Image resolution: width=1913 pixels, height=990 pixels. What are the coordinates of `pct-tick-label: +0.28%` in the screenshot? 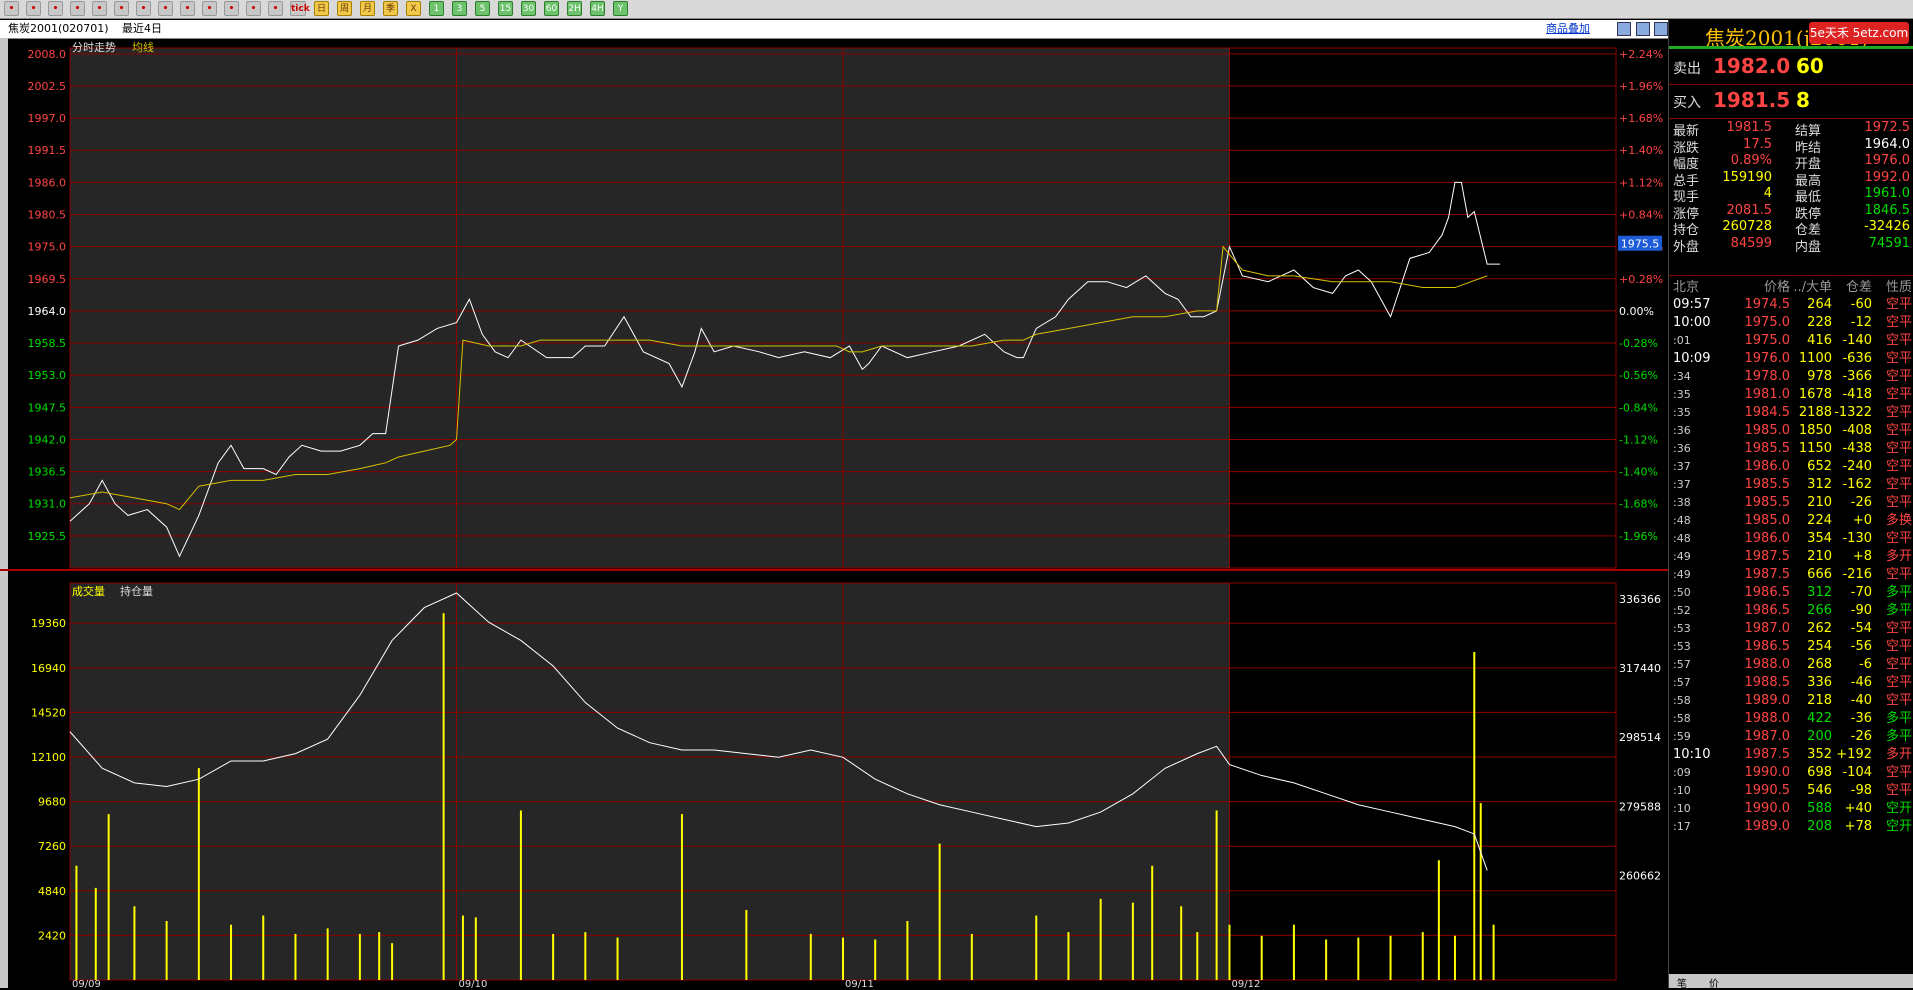 It's located at (1641, 279).